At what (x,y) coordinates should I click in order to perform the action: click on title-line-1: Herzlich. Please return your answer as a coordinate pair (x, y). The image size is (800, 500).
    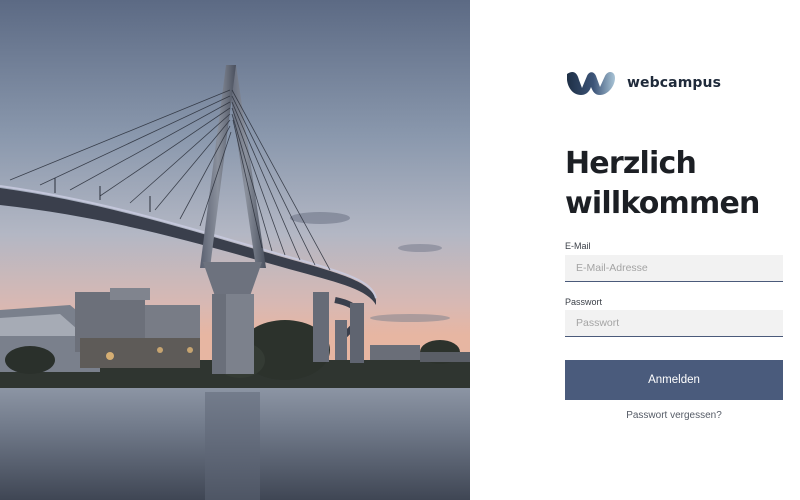
    Looking at the image, I should click on (631, 163).